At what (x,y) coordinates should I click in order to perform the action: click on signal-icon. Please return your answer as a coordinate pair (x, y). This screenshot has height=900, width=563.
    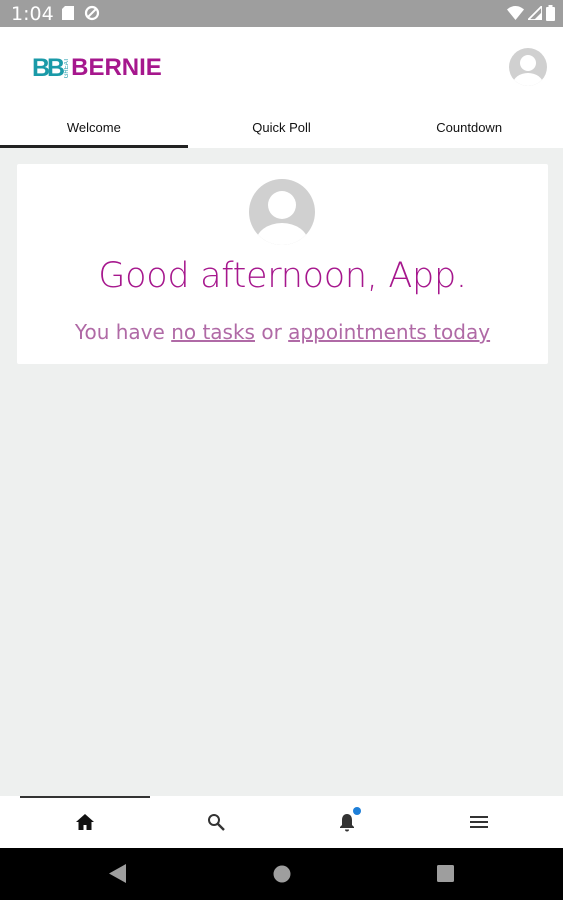
    Looking at the image, I should click on (534, 14).